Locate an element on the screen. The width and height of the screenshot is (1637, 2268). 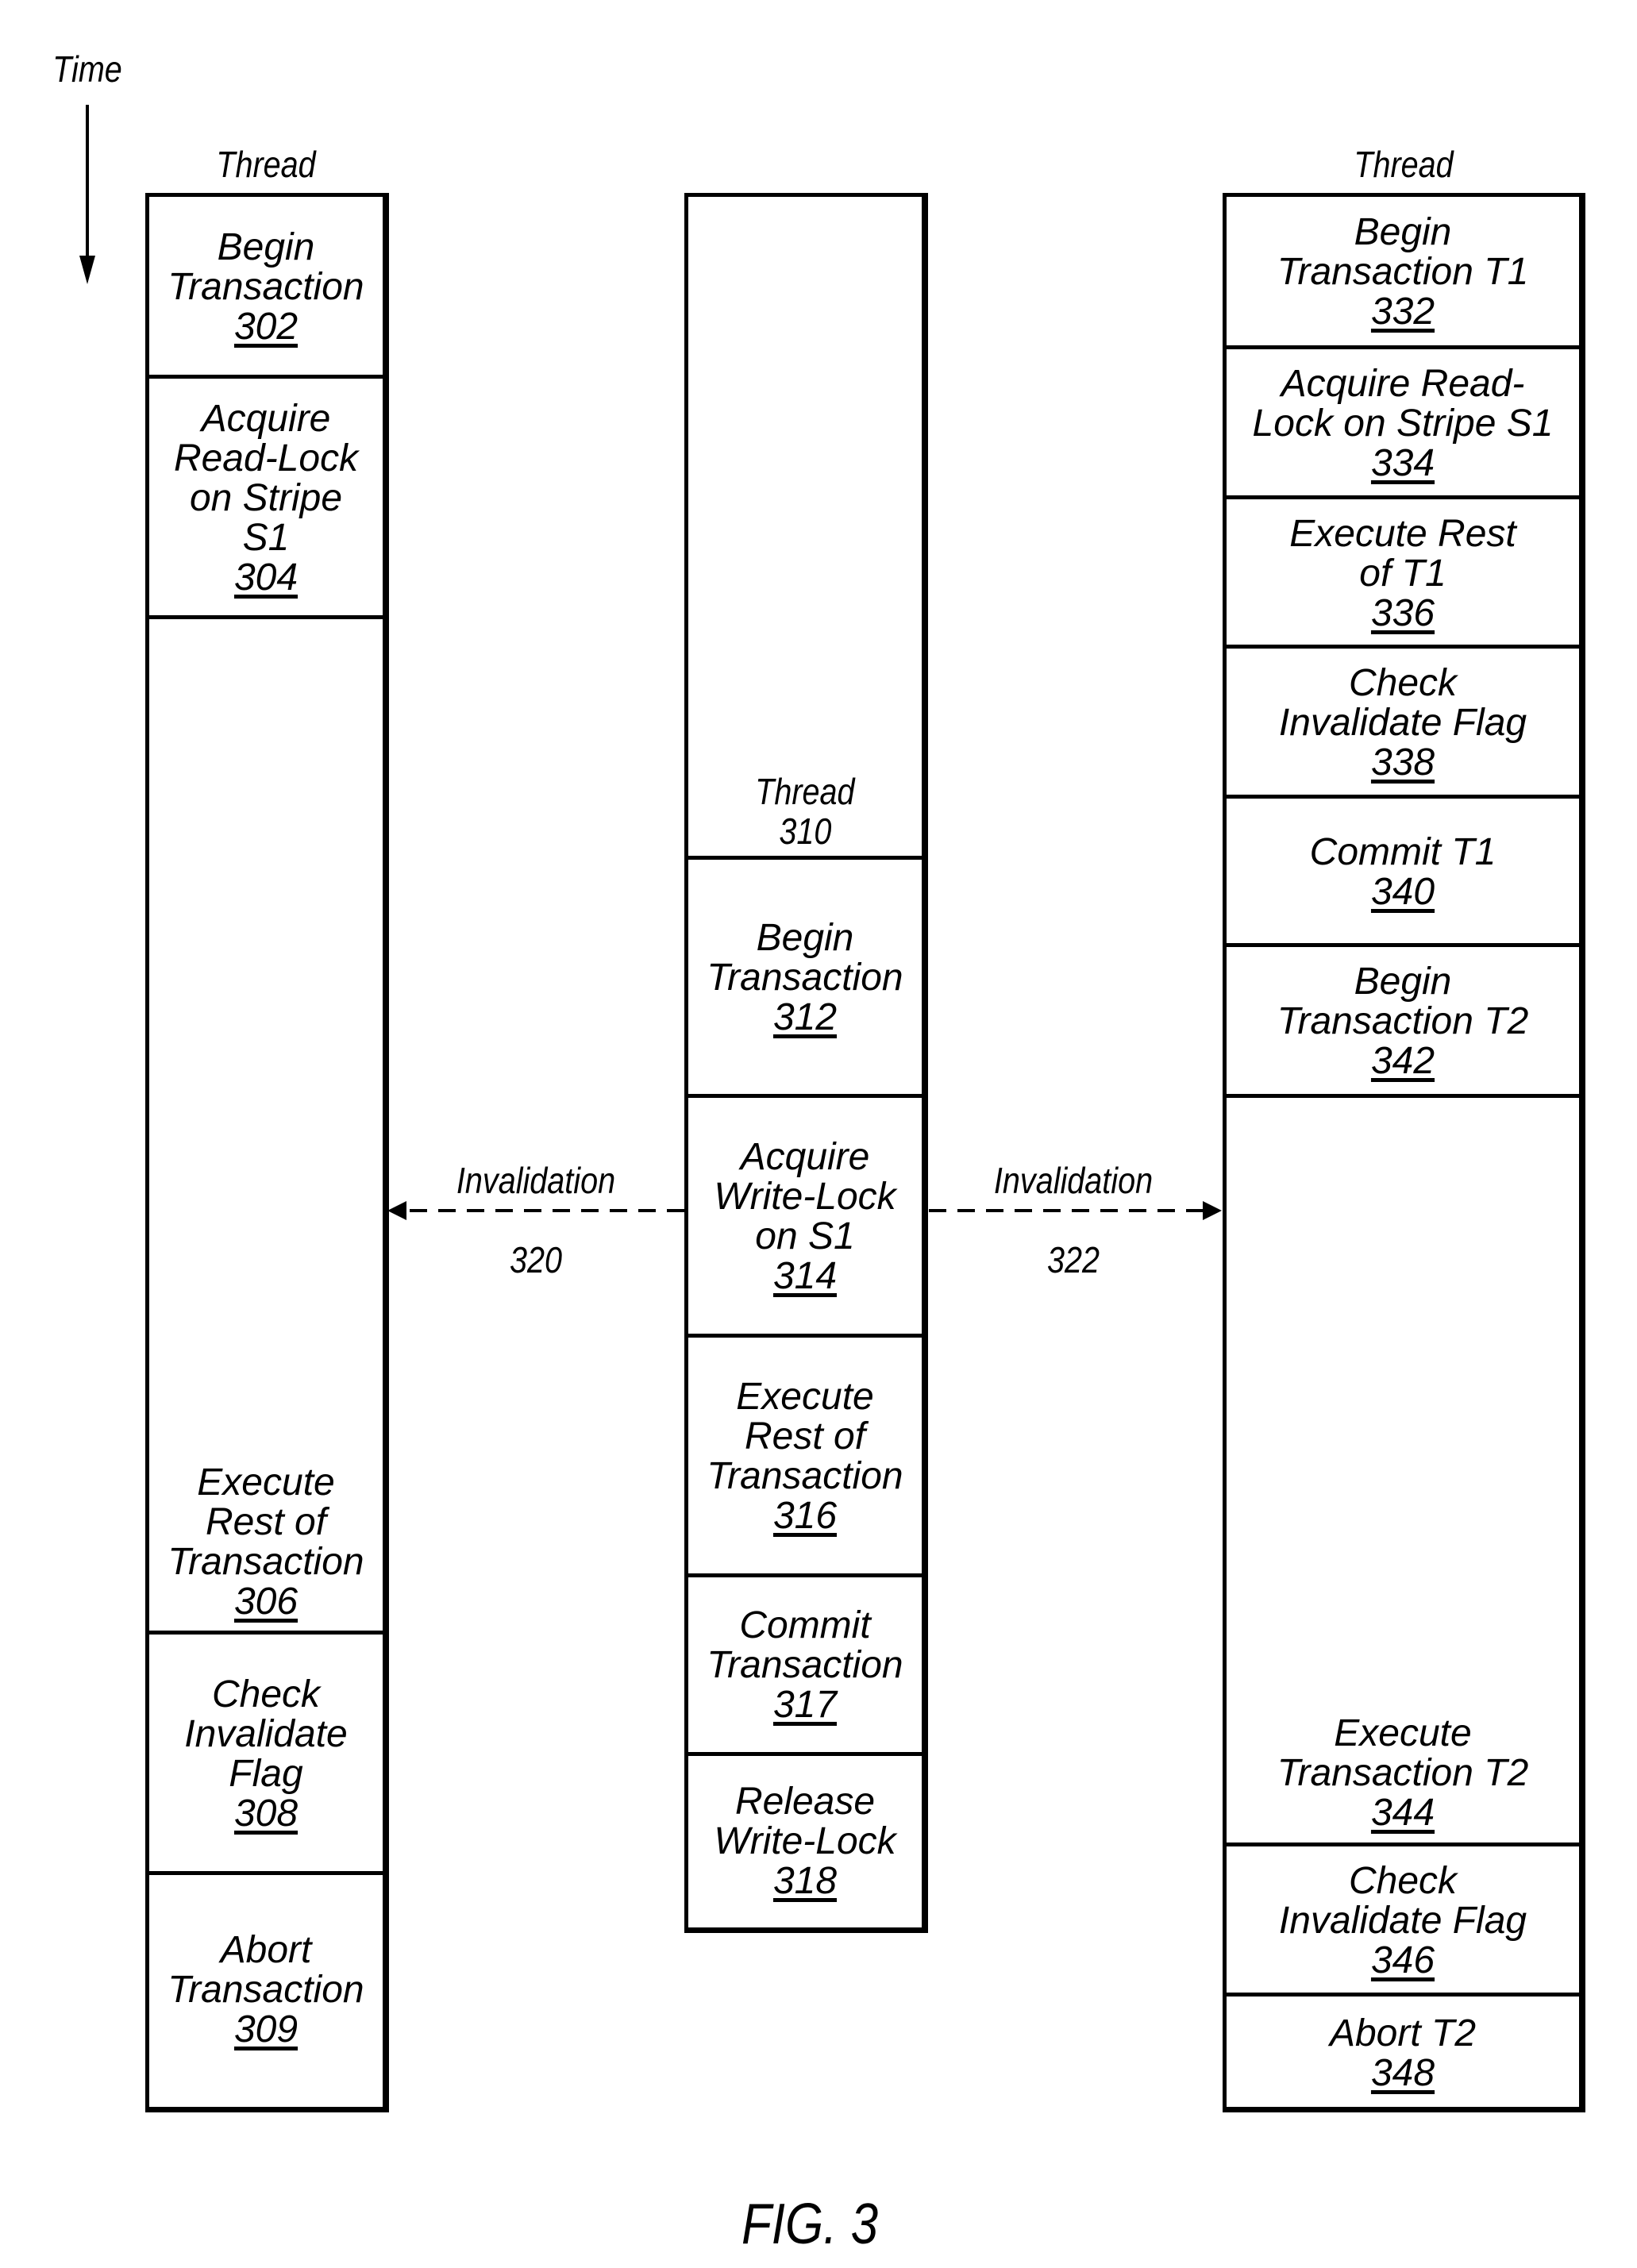
step-ref: 348 is located at coordinates (1402, 2073).